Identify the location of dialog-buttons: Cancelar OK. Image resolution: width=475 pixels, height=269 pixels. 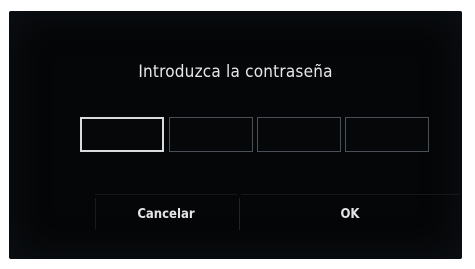
(235, 214).